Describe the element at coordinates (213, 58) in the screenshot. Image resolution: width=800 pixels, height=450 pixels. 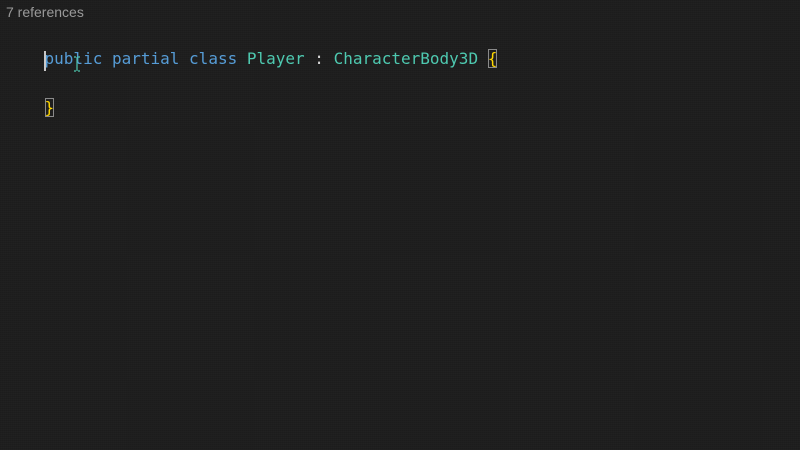
I see `keyword-class: class` at that location.